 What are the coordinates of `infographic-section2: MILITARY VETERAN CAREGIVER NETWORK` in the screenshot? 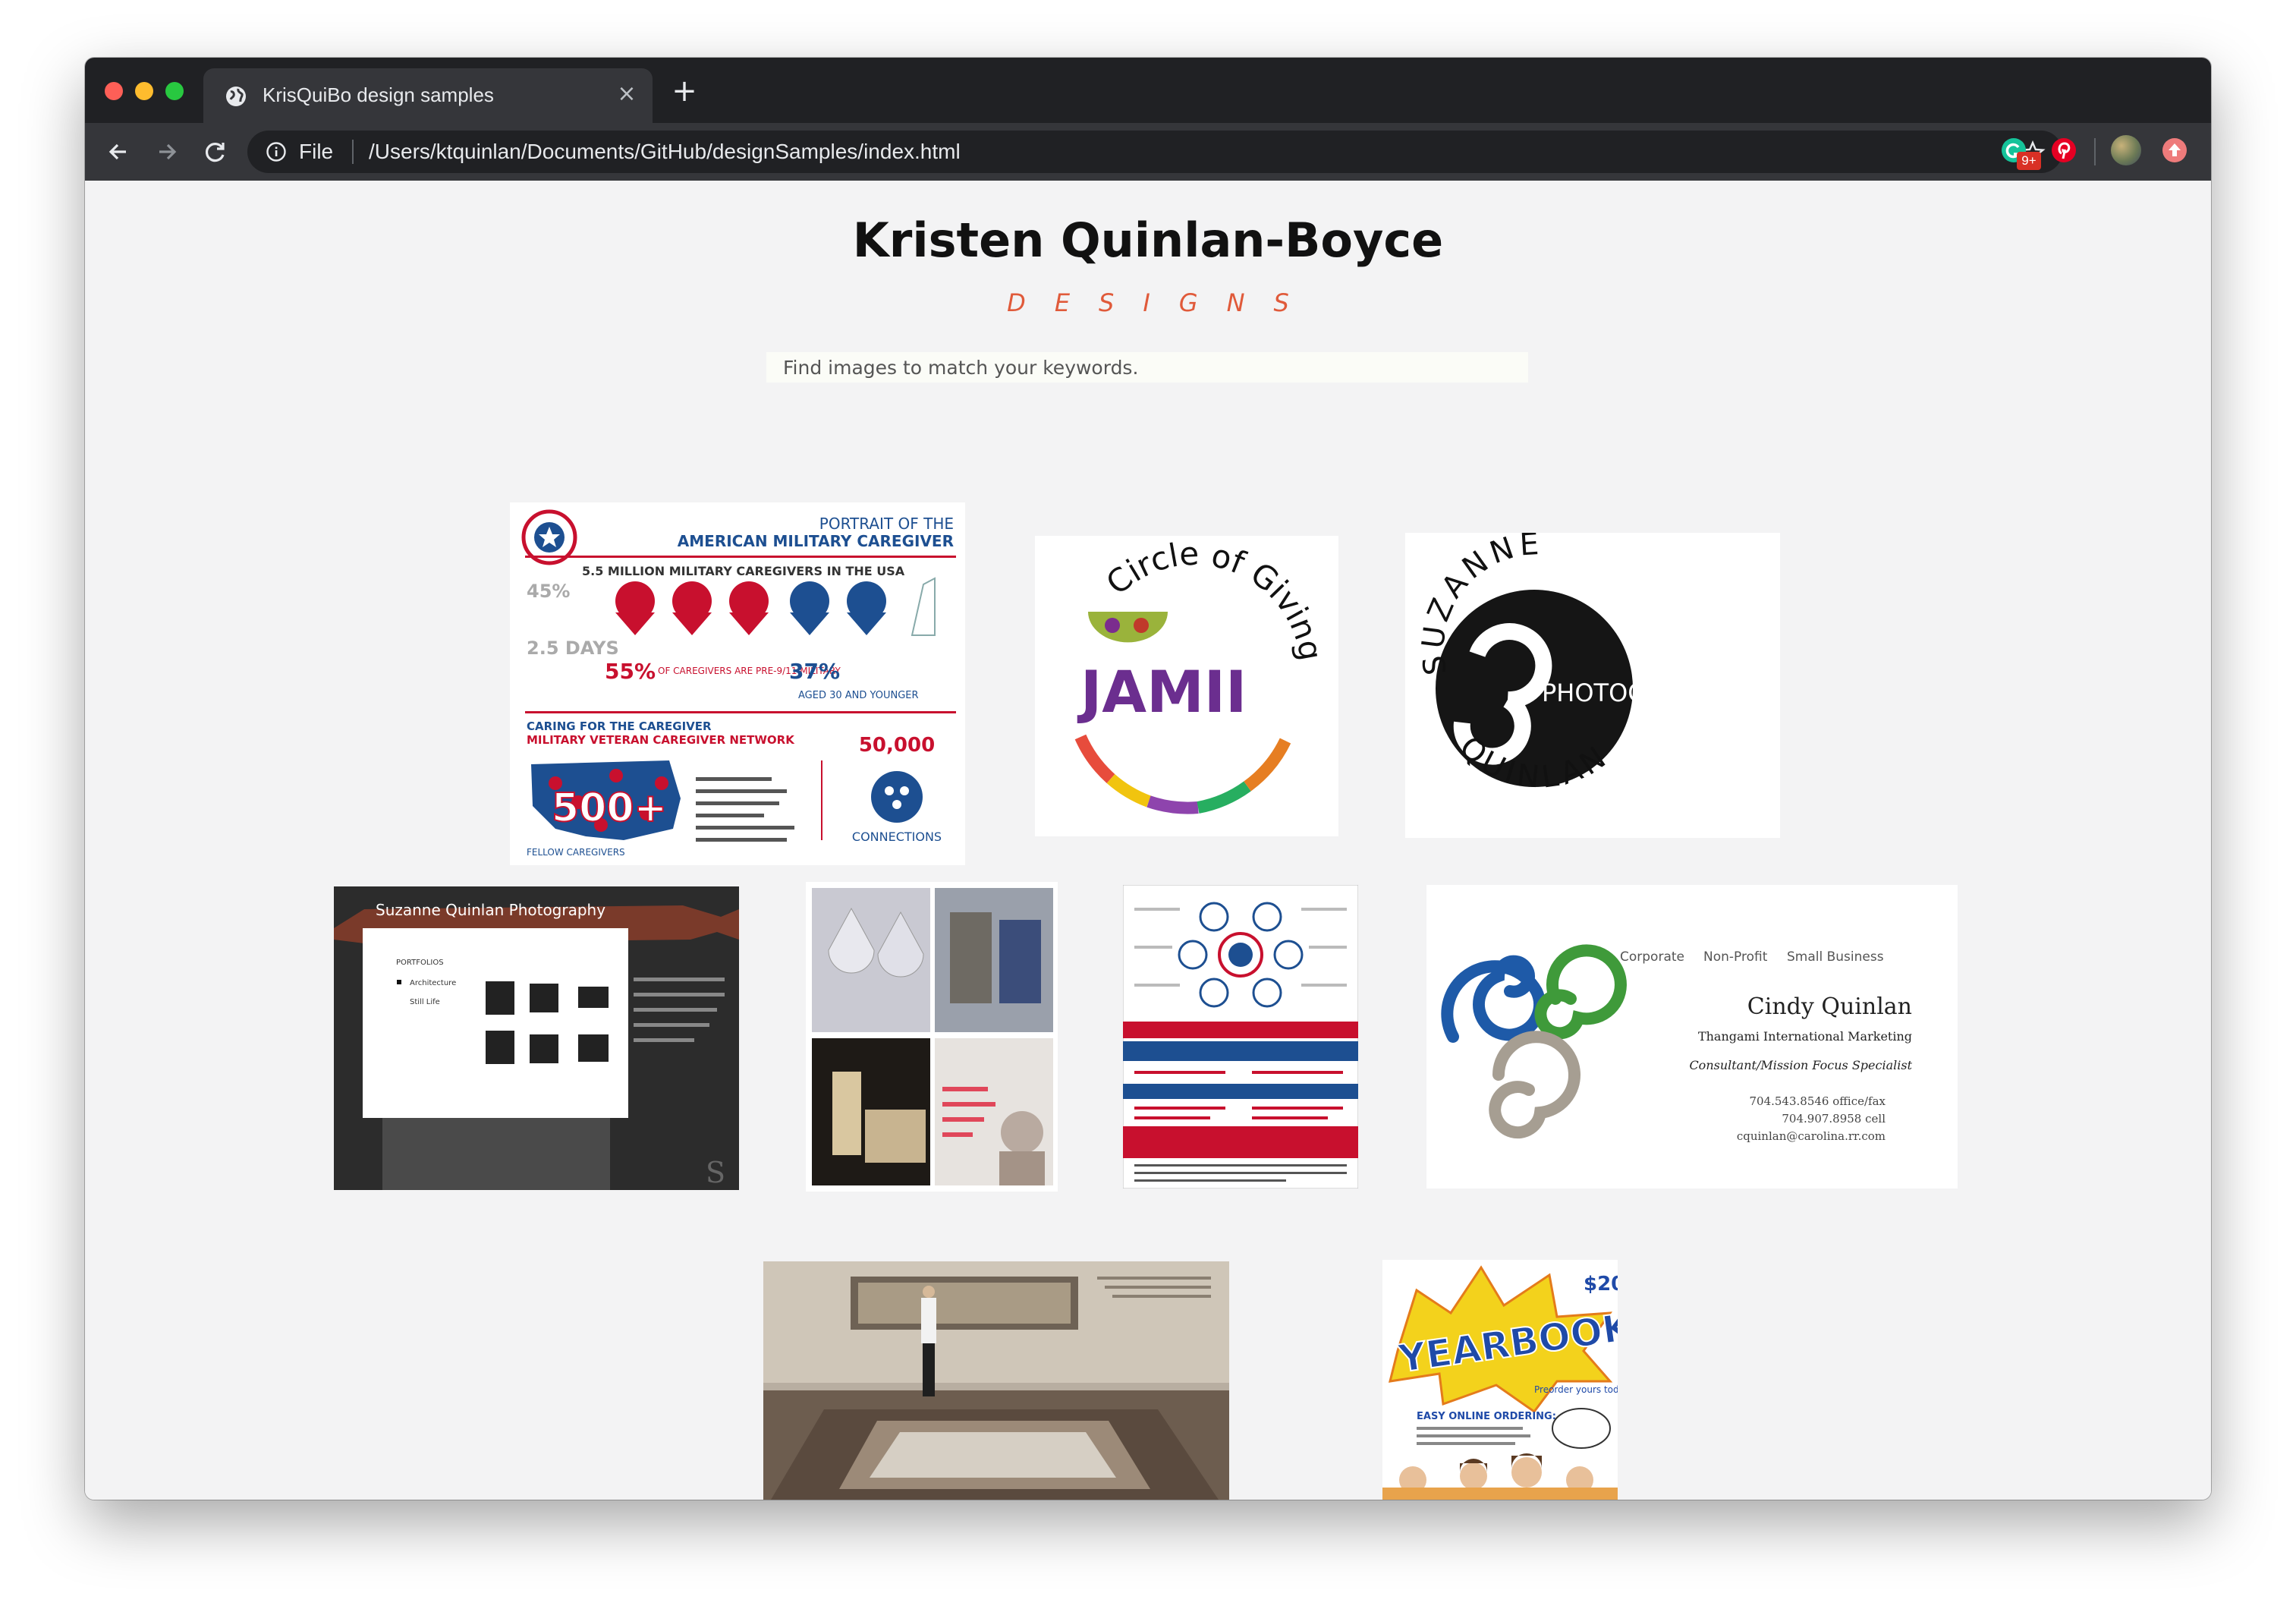 It's located at (661, 740).